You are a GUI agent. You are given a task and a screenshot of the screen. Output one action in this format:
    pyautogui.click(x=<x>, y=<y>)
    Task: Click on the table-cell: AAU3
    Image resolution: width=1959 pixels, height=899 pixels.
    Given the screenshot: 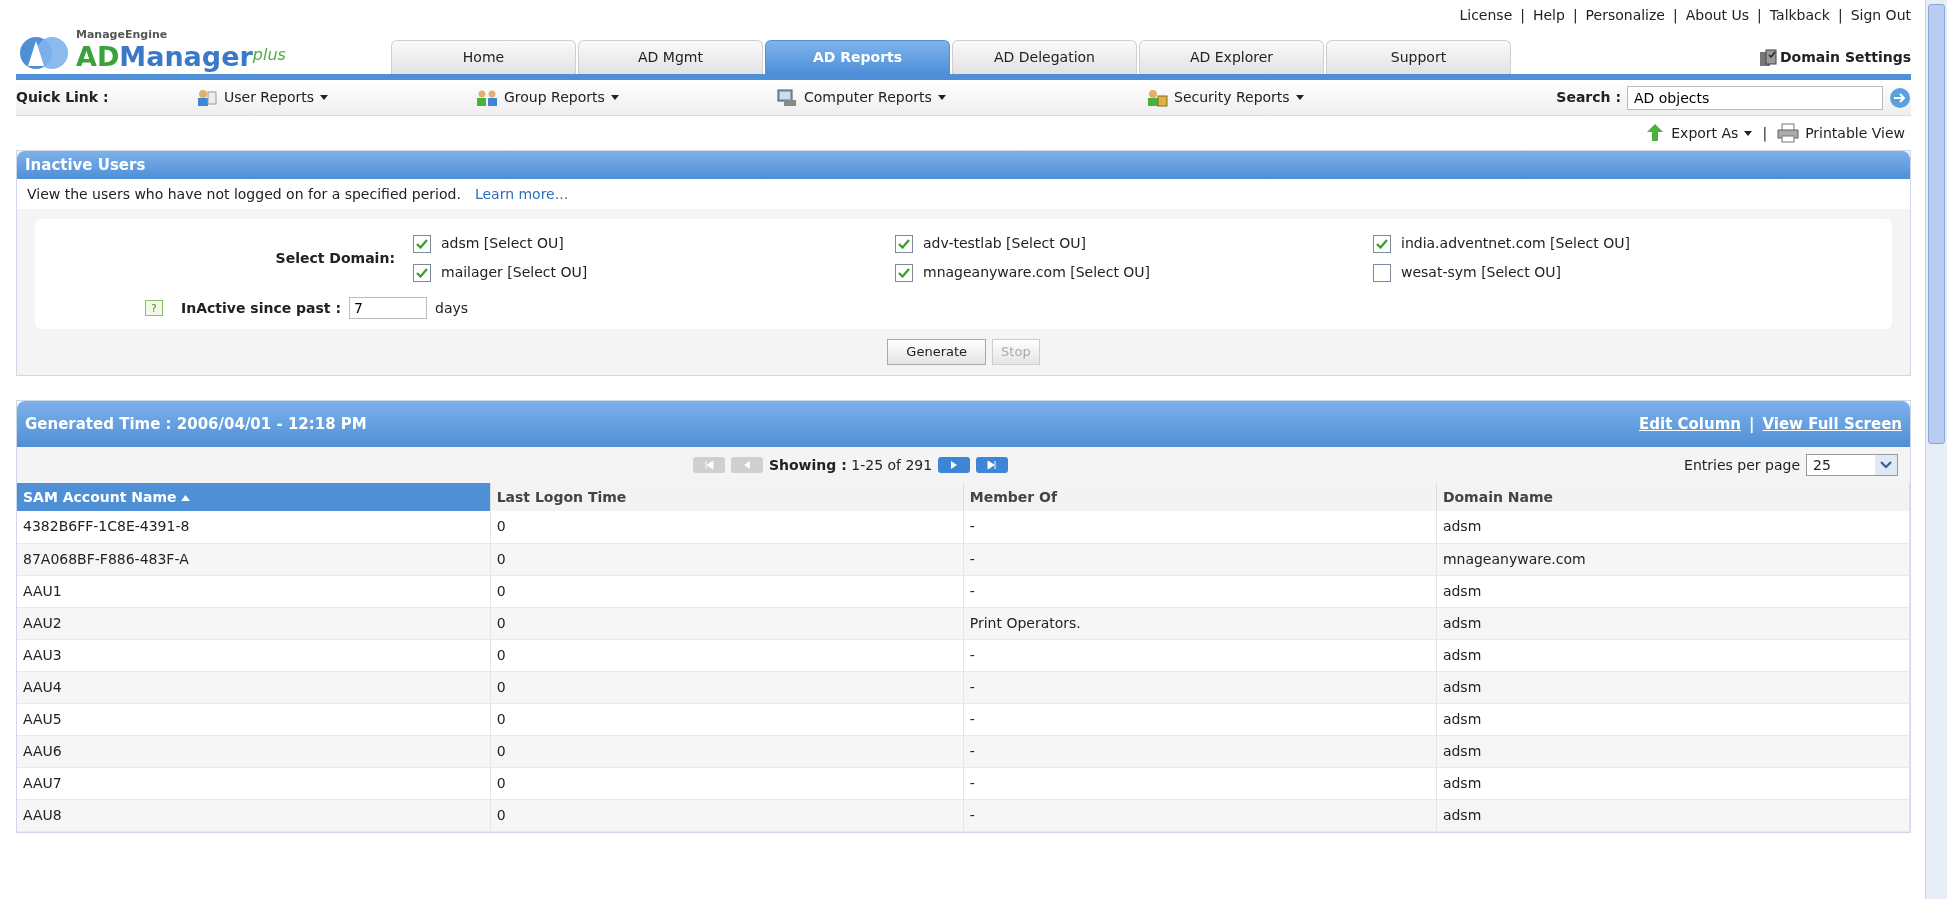 What is the action you would take?
    pyautogui.click(x=254, y=655)
    